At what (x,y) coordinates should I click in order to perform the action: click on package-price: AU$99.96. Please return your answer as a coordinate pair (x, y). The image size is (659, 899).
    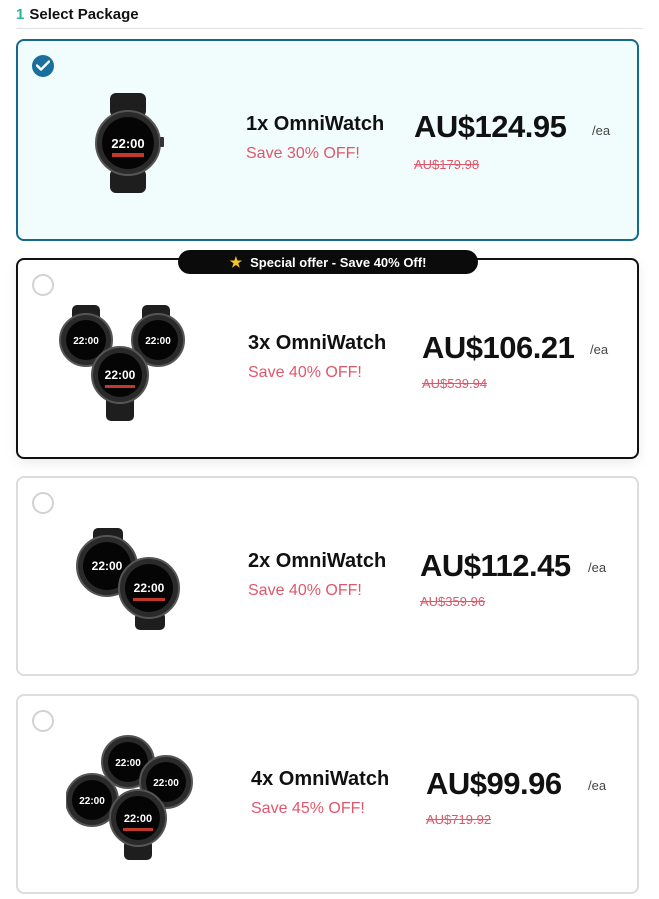
    Looking at the image, I should click on (494, 783).